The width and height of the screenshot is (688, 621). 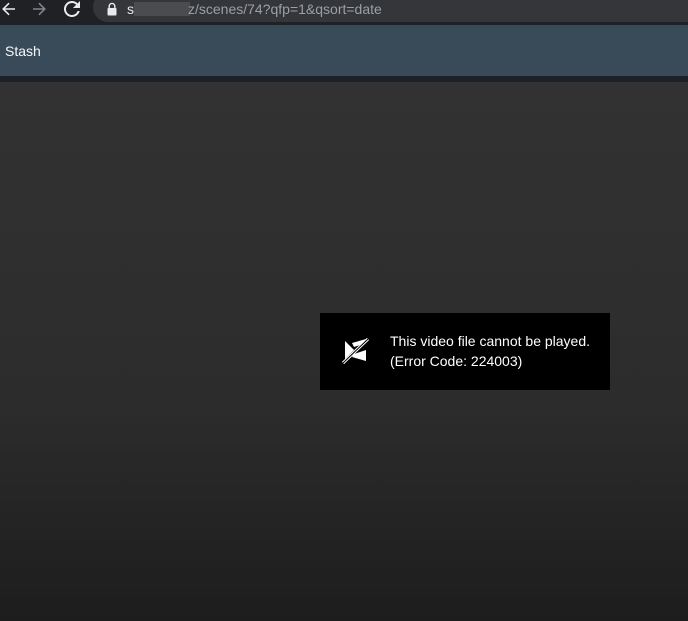 I want to click on arrow-left-icon, so click(x=9, y=9).